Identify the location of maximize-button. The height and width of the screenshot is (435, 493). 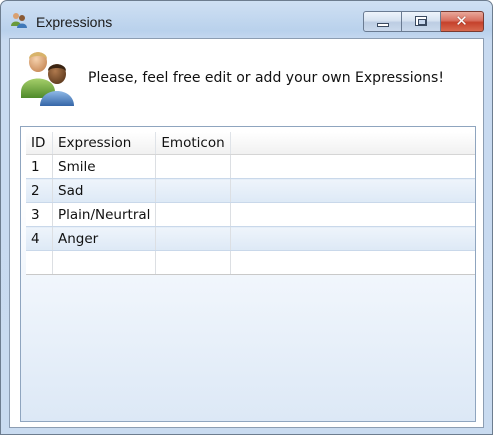
(421, 21).